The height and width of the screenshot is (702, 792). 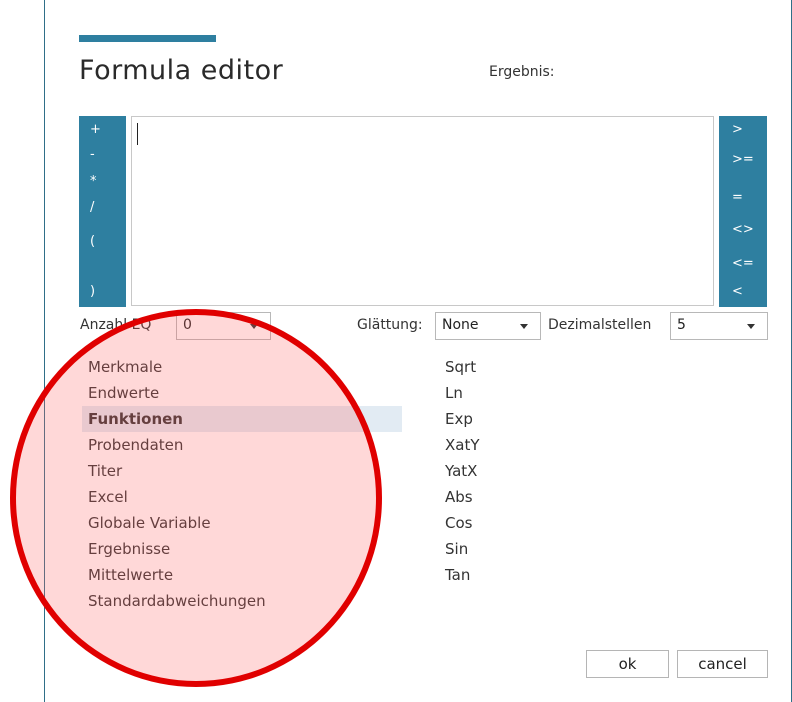 I want to click on dezimalstellen-label: Dezimalstellen, so click(x=600, y=325).